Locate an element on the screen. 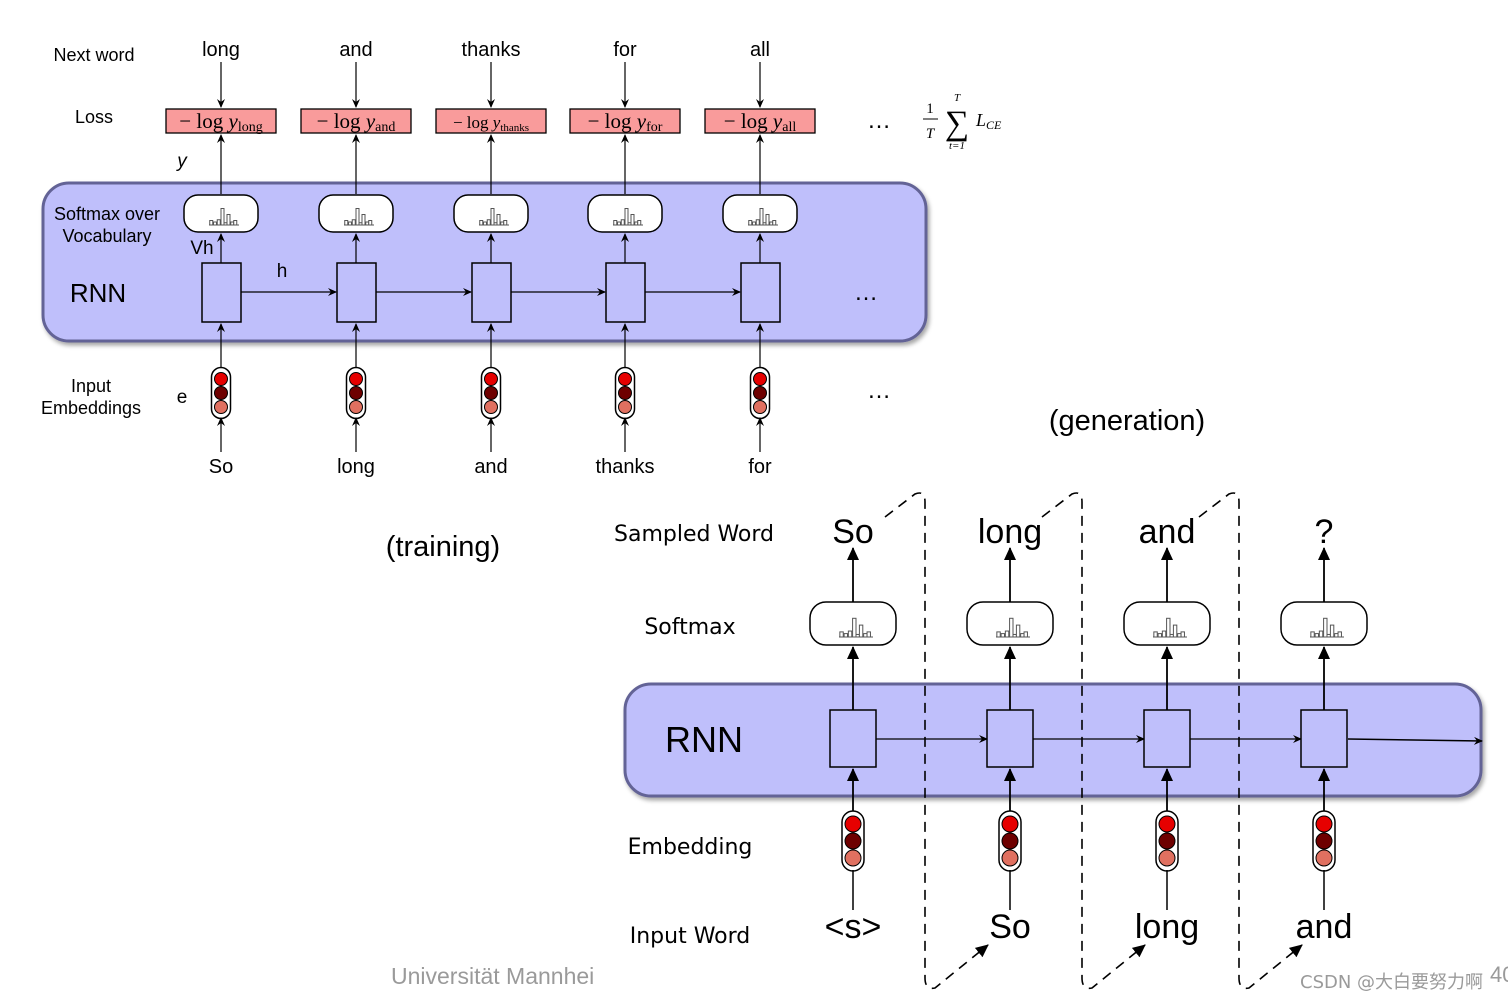  sampled-word: ? is located at coordinates (1324, 532).